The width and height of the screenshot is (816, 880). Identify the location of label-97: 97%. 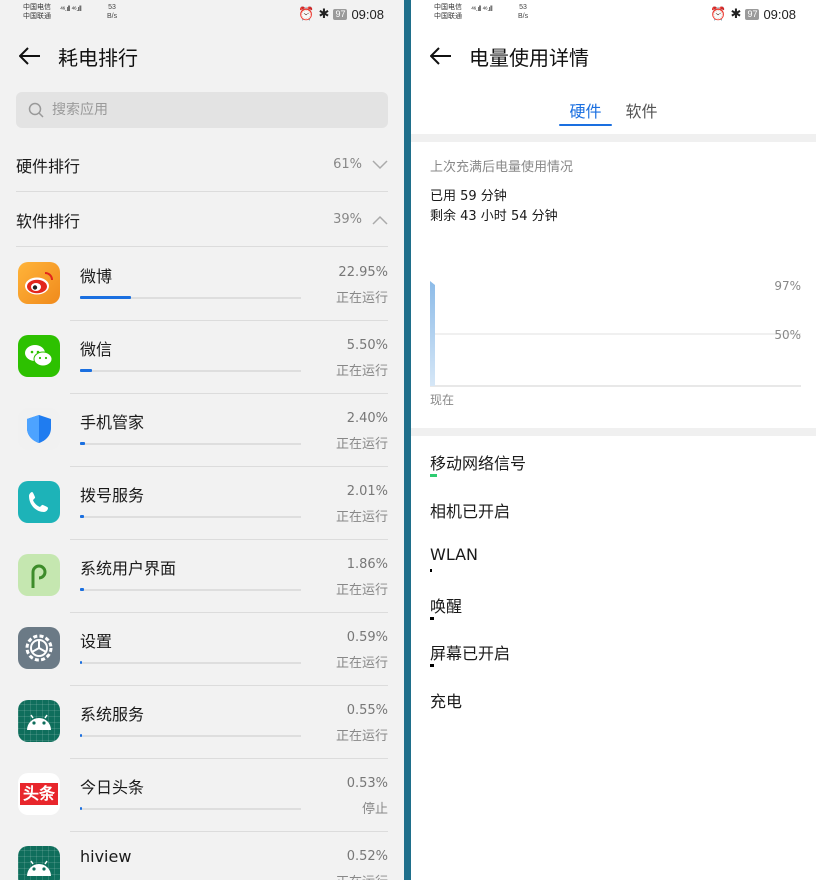
(787, 286).